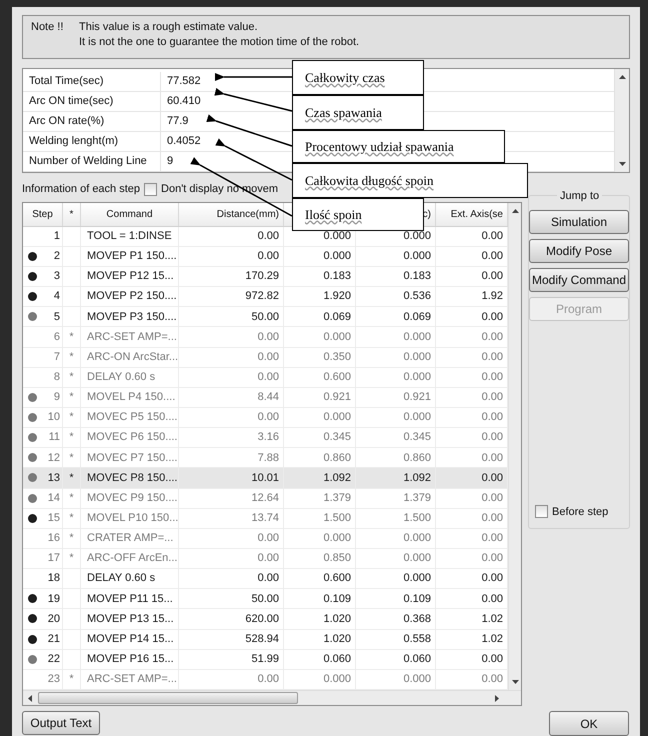 This screenshot has height=736, width=648. I want to click on right-arrow-icon, so click(497, 698).